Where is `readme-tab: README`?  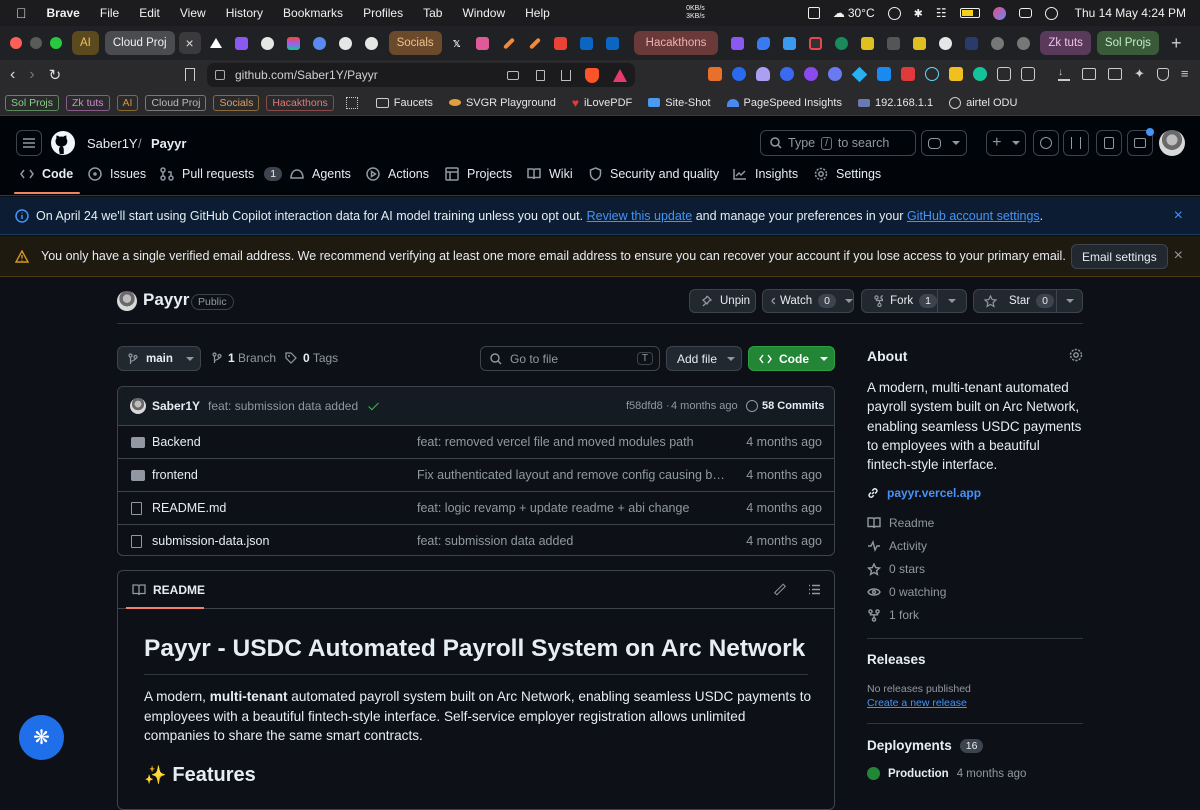 readme-tab: README is located at coordinates (168, 590).